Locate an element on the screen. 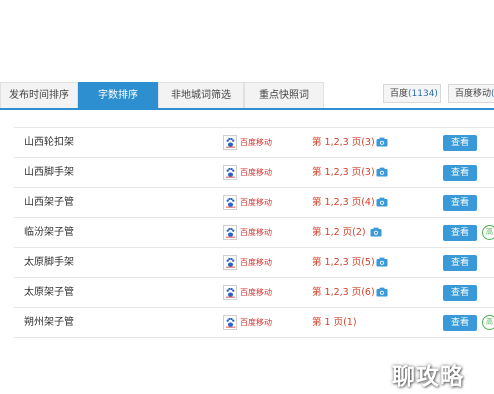  keyword-text: 山西脚手架 is located at coordinates (49, 172).